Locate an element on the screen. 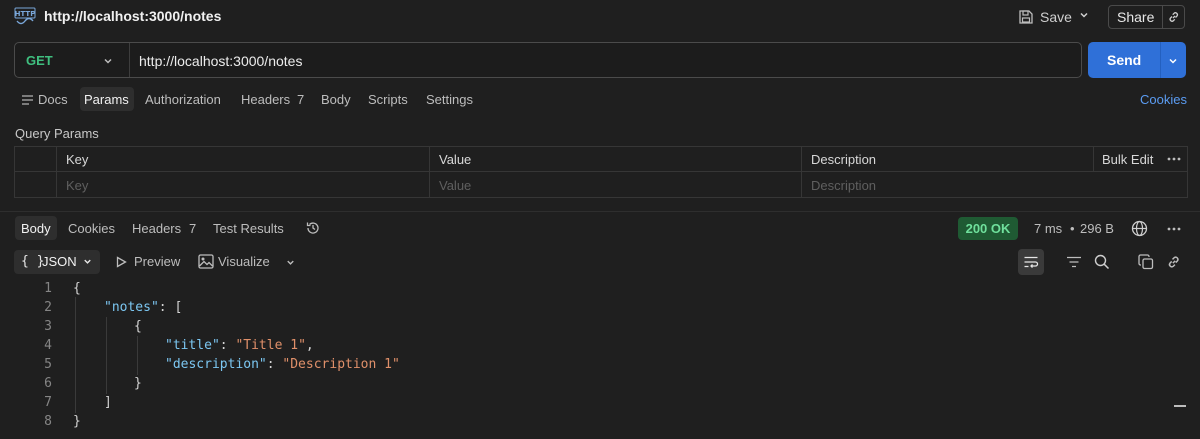  key-input: Key is located at coordinates (77, 185).